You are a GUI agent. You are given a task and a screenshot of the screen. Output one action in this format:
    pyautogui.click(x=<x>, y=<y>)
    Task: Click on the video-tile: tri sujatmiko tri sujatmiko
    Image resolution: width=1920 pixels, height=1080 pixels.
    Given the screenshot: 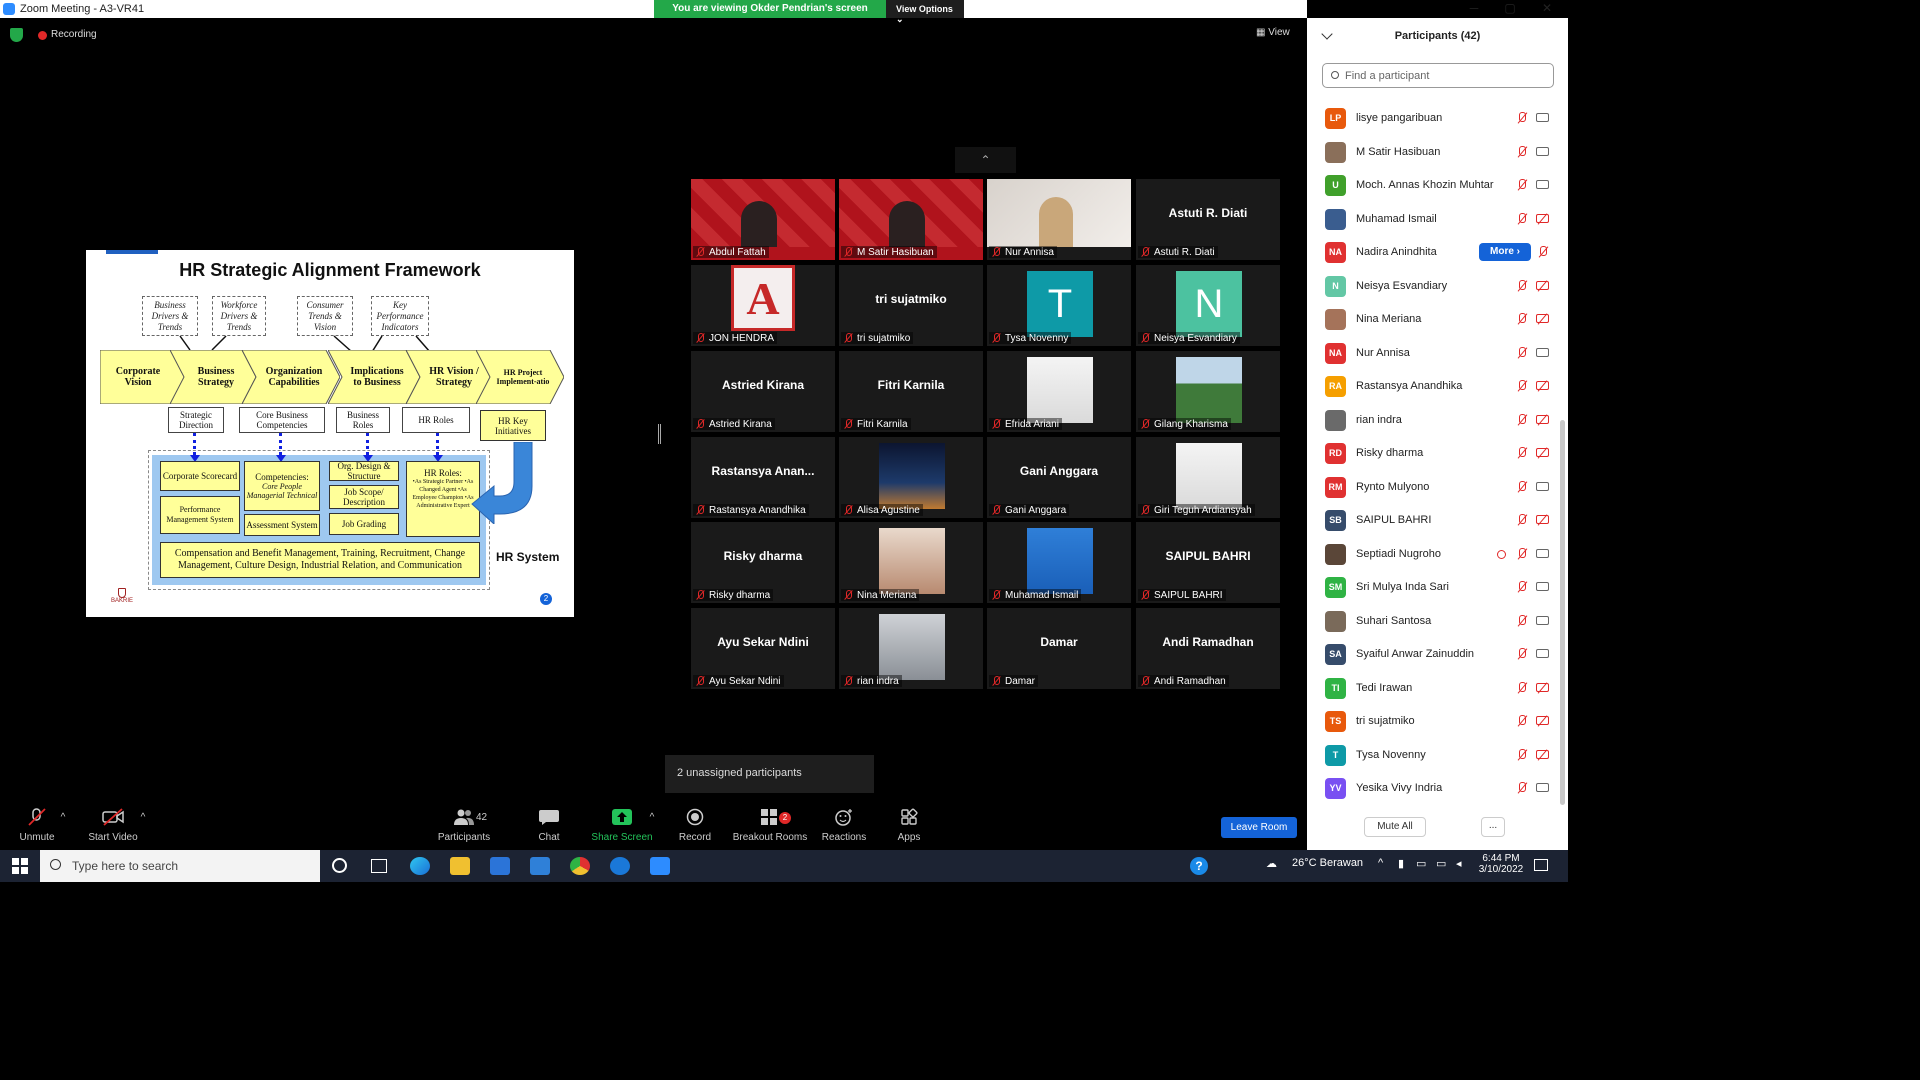 What is the action you would take?
    pyautogui.click(x=911, y=305)
    